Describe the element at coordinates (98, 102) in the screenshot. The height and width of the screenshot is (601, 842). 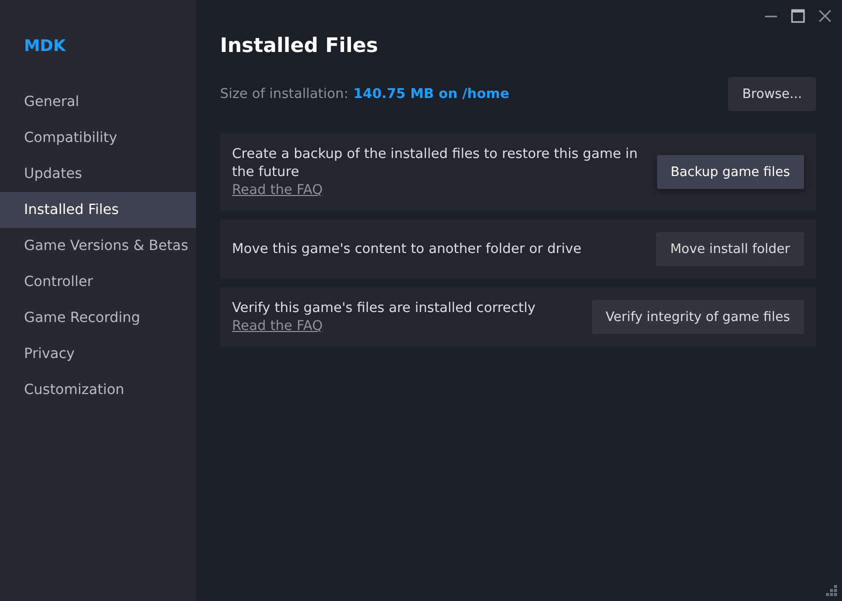
I see `sidebar-item: General` at that location.